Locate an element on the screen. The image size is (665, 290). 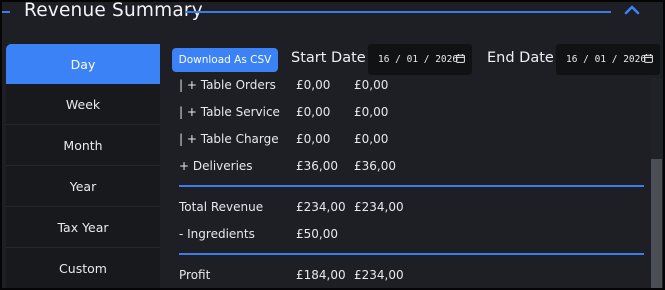
header-rule-right is located at coordinates (398, 12).